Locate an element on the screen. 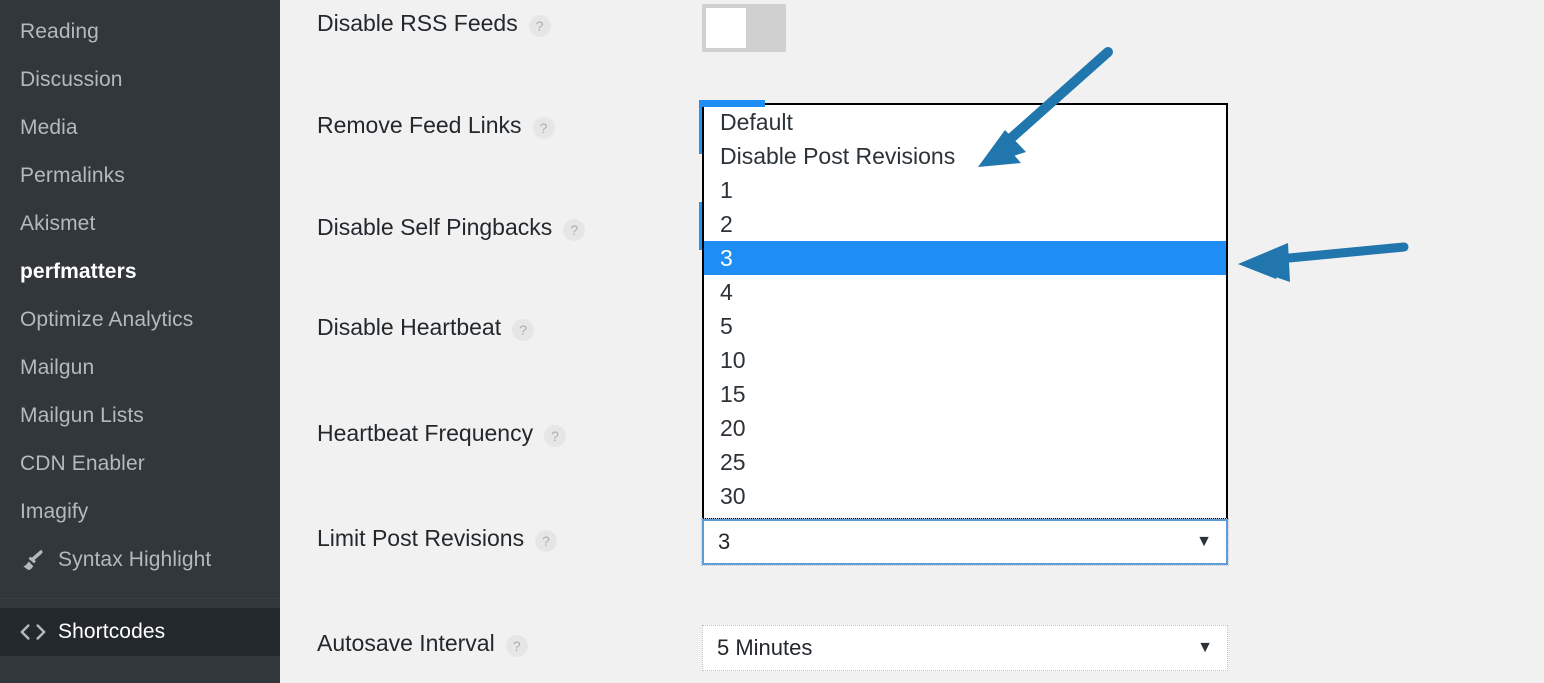  arrow-to-selected-option is located at coordinates (1323, 262).